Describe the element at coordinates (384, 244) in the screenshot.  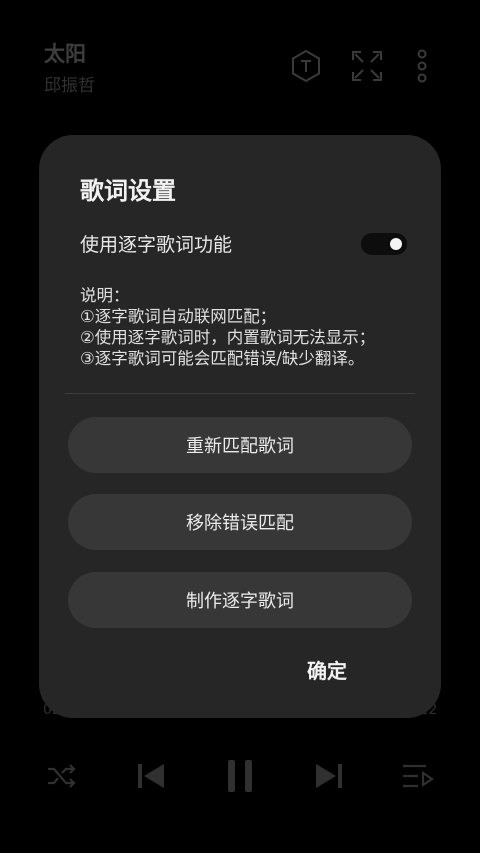
I see `word-by-word-lyrics-toggle` at that location.